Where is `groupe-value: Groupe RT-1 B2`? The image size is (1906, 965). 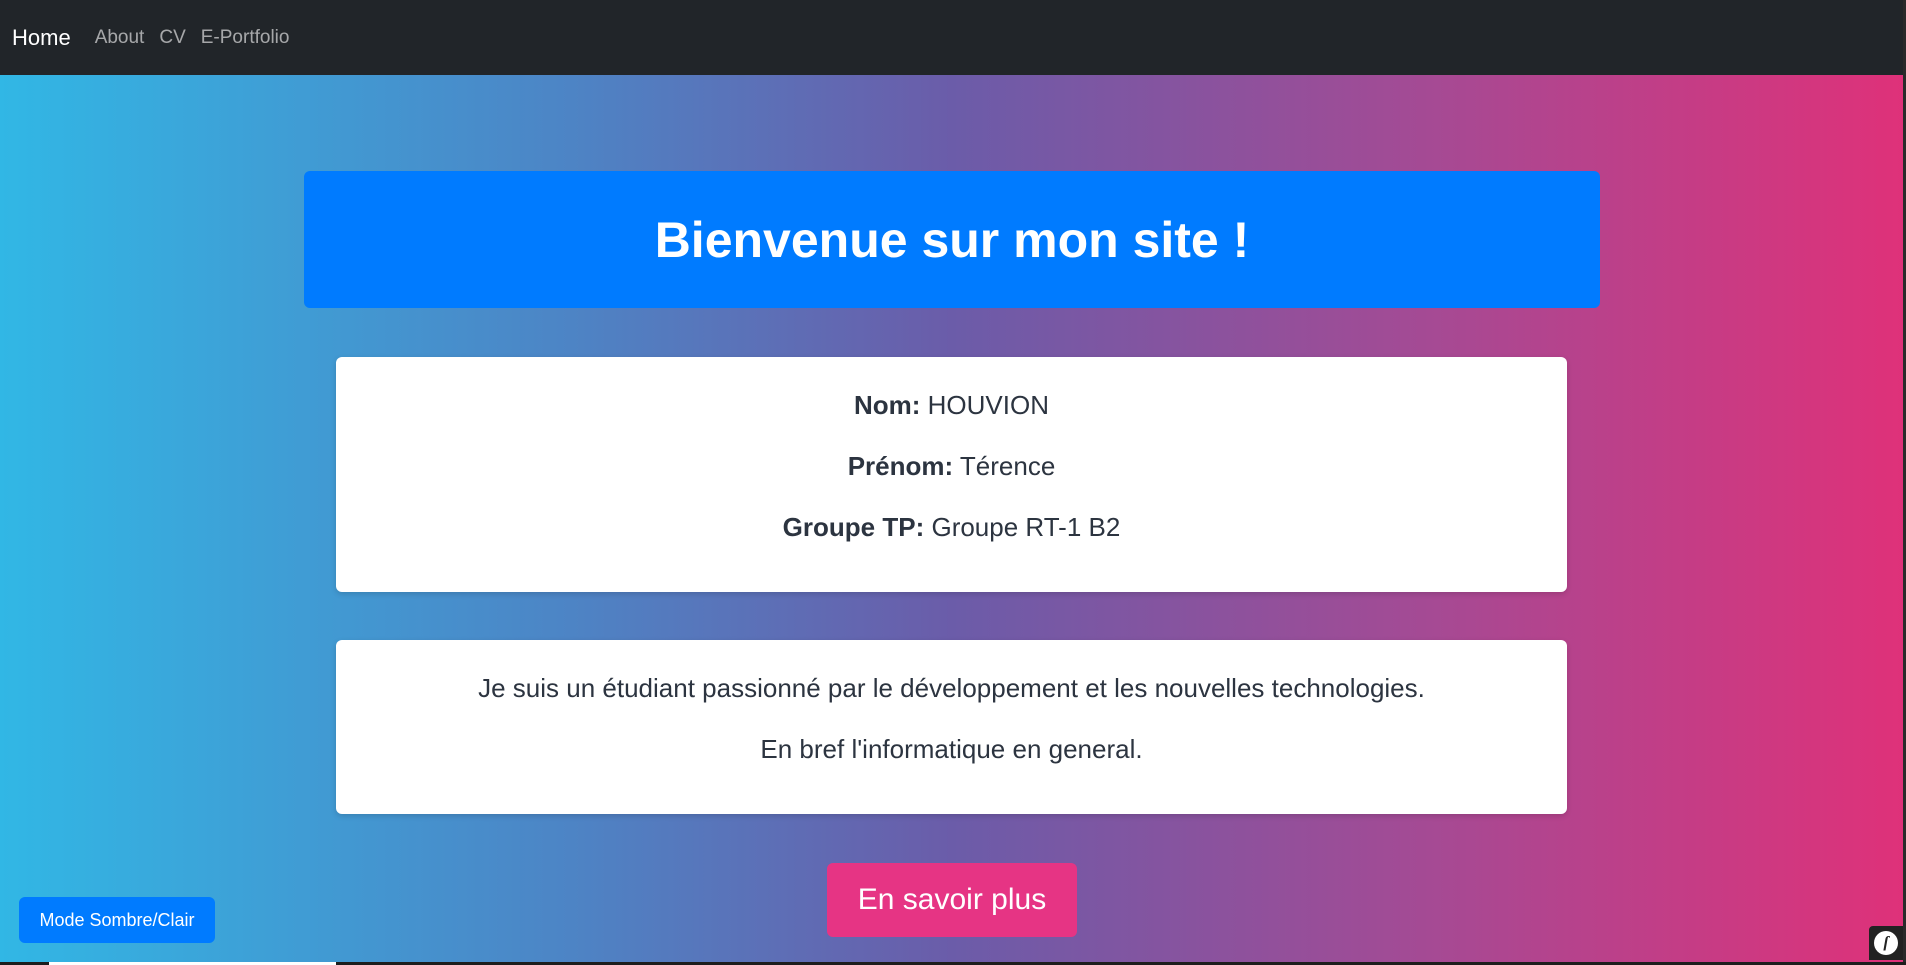 groupe-value: Groupe RT-1 B2 is located at coordinates (1026, 527).